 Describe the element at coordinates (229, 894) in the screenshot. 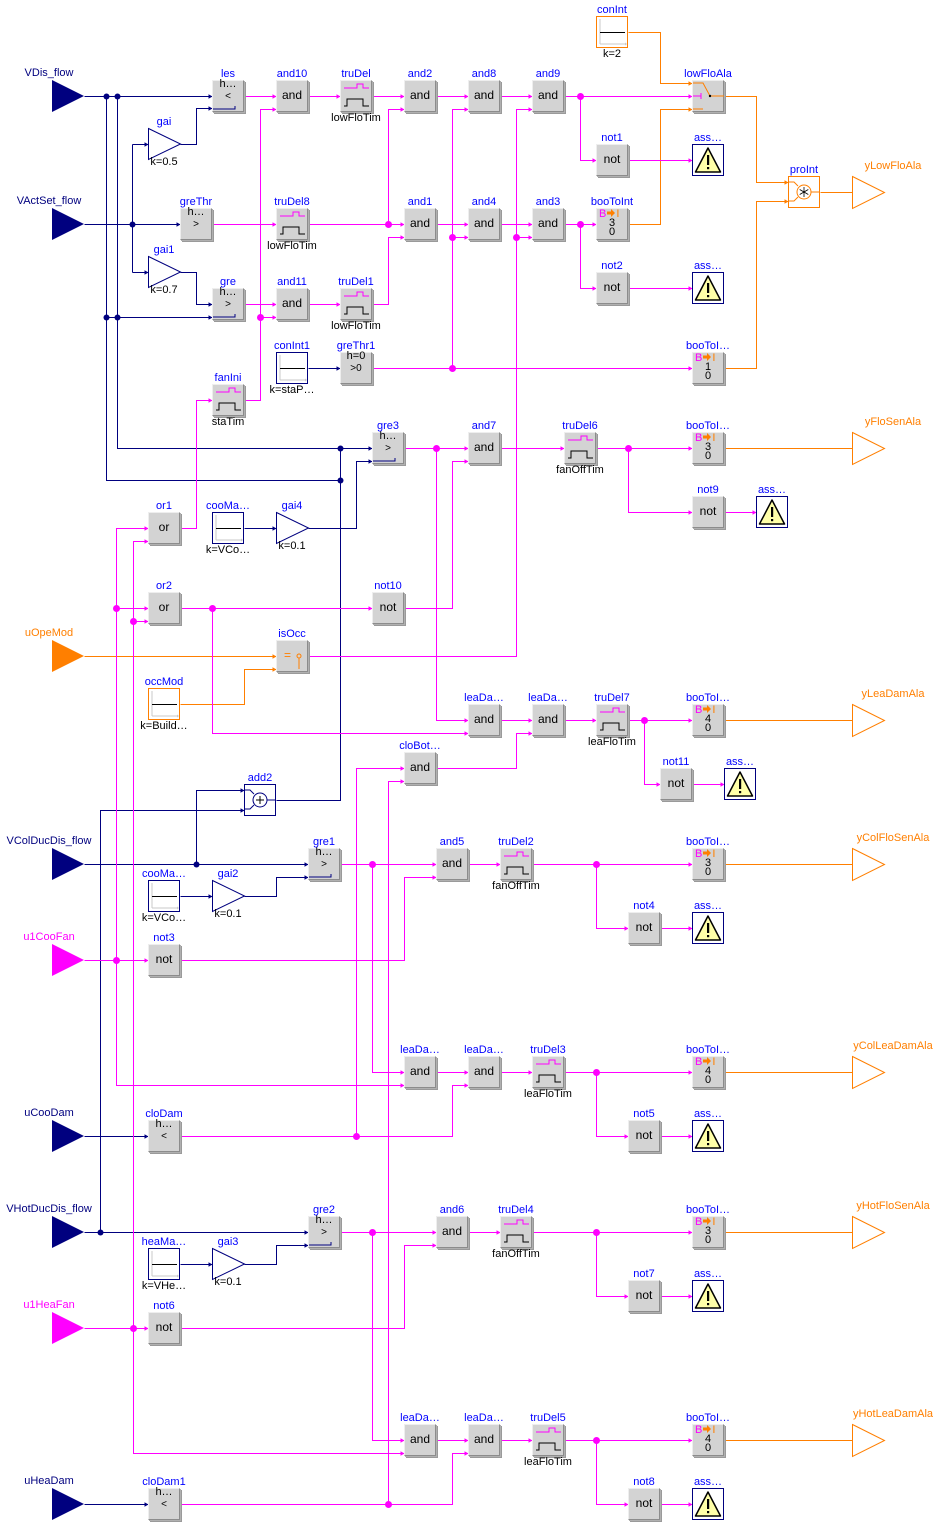

I see `block-gai2: k=0.1 gai2` at that location.